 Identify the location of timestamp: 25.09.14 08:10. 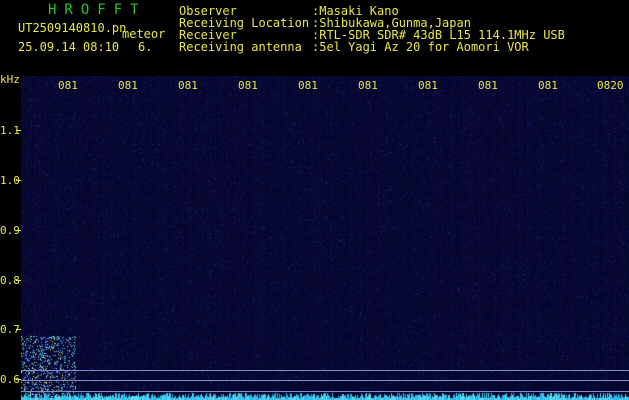
(69, 47).